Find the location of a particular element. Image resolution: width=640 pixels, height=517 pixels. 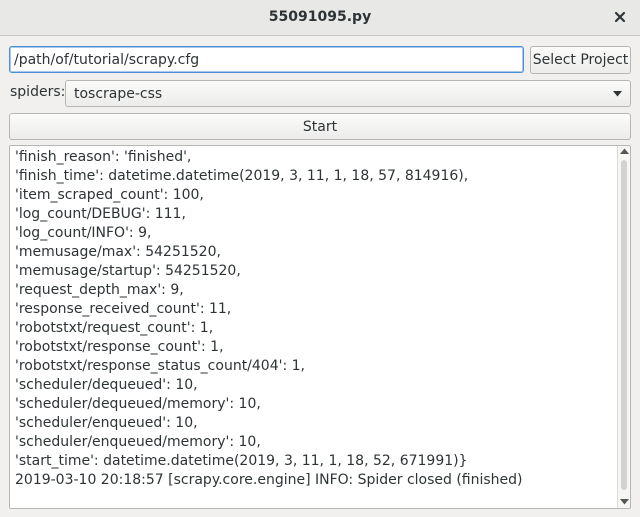

start-button: Start is located at coordinates (320, 126).